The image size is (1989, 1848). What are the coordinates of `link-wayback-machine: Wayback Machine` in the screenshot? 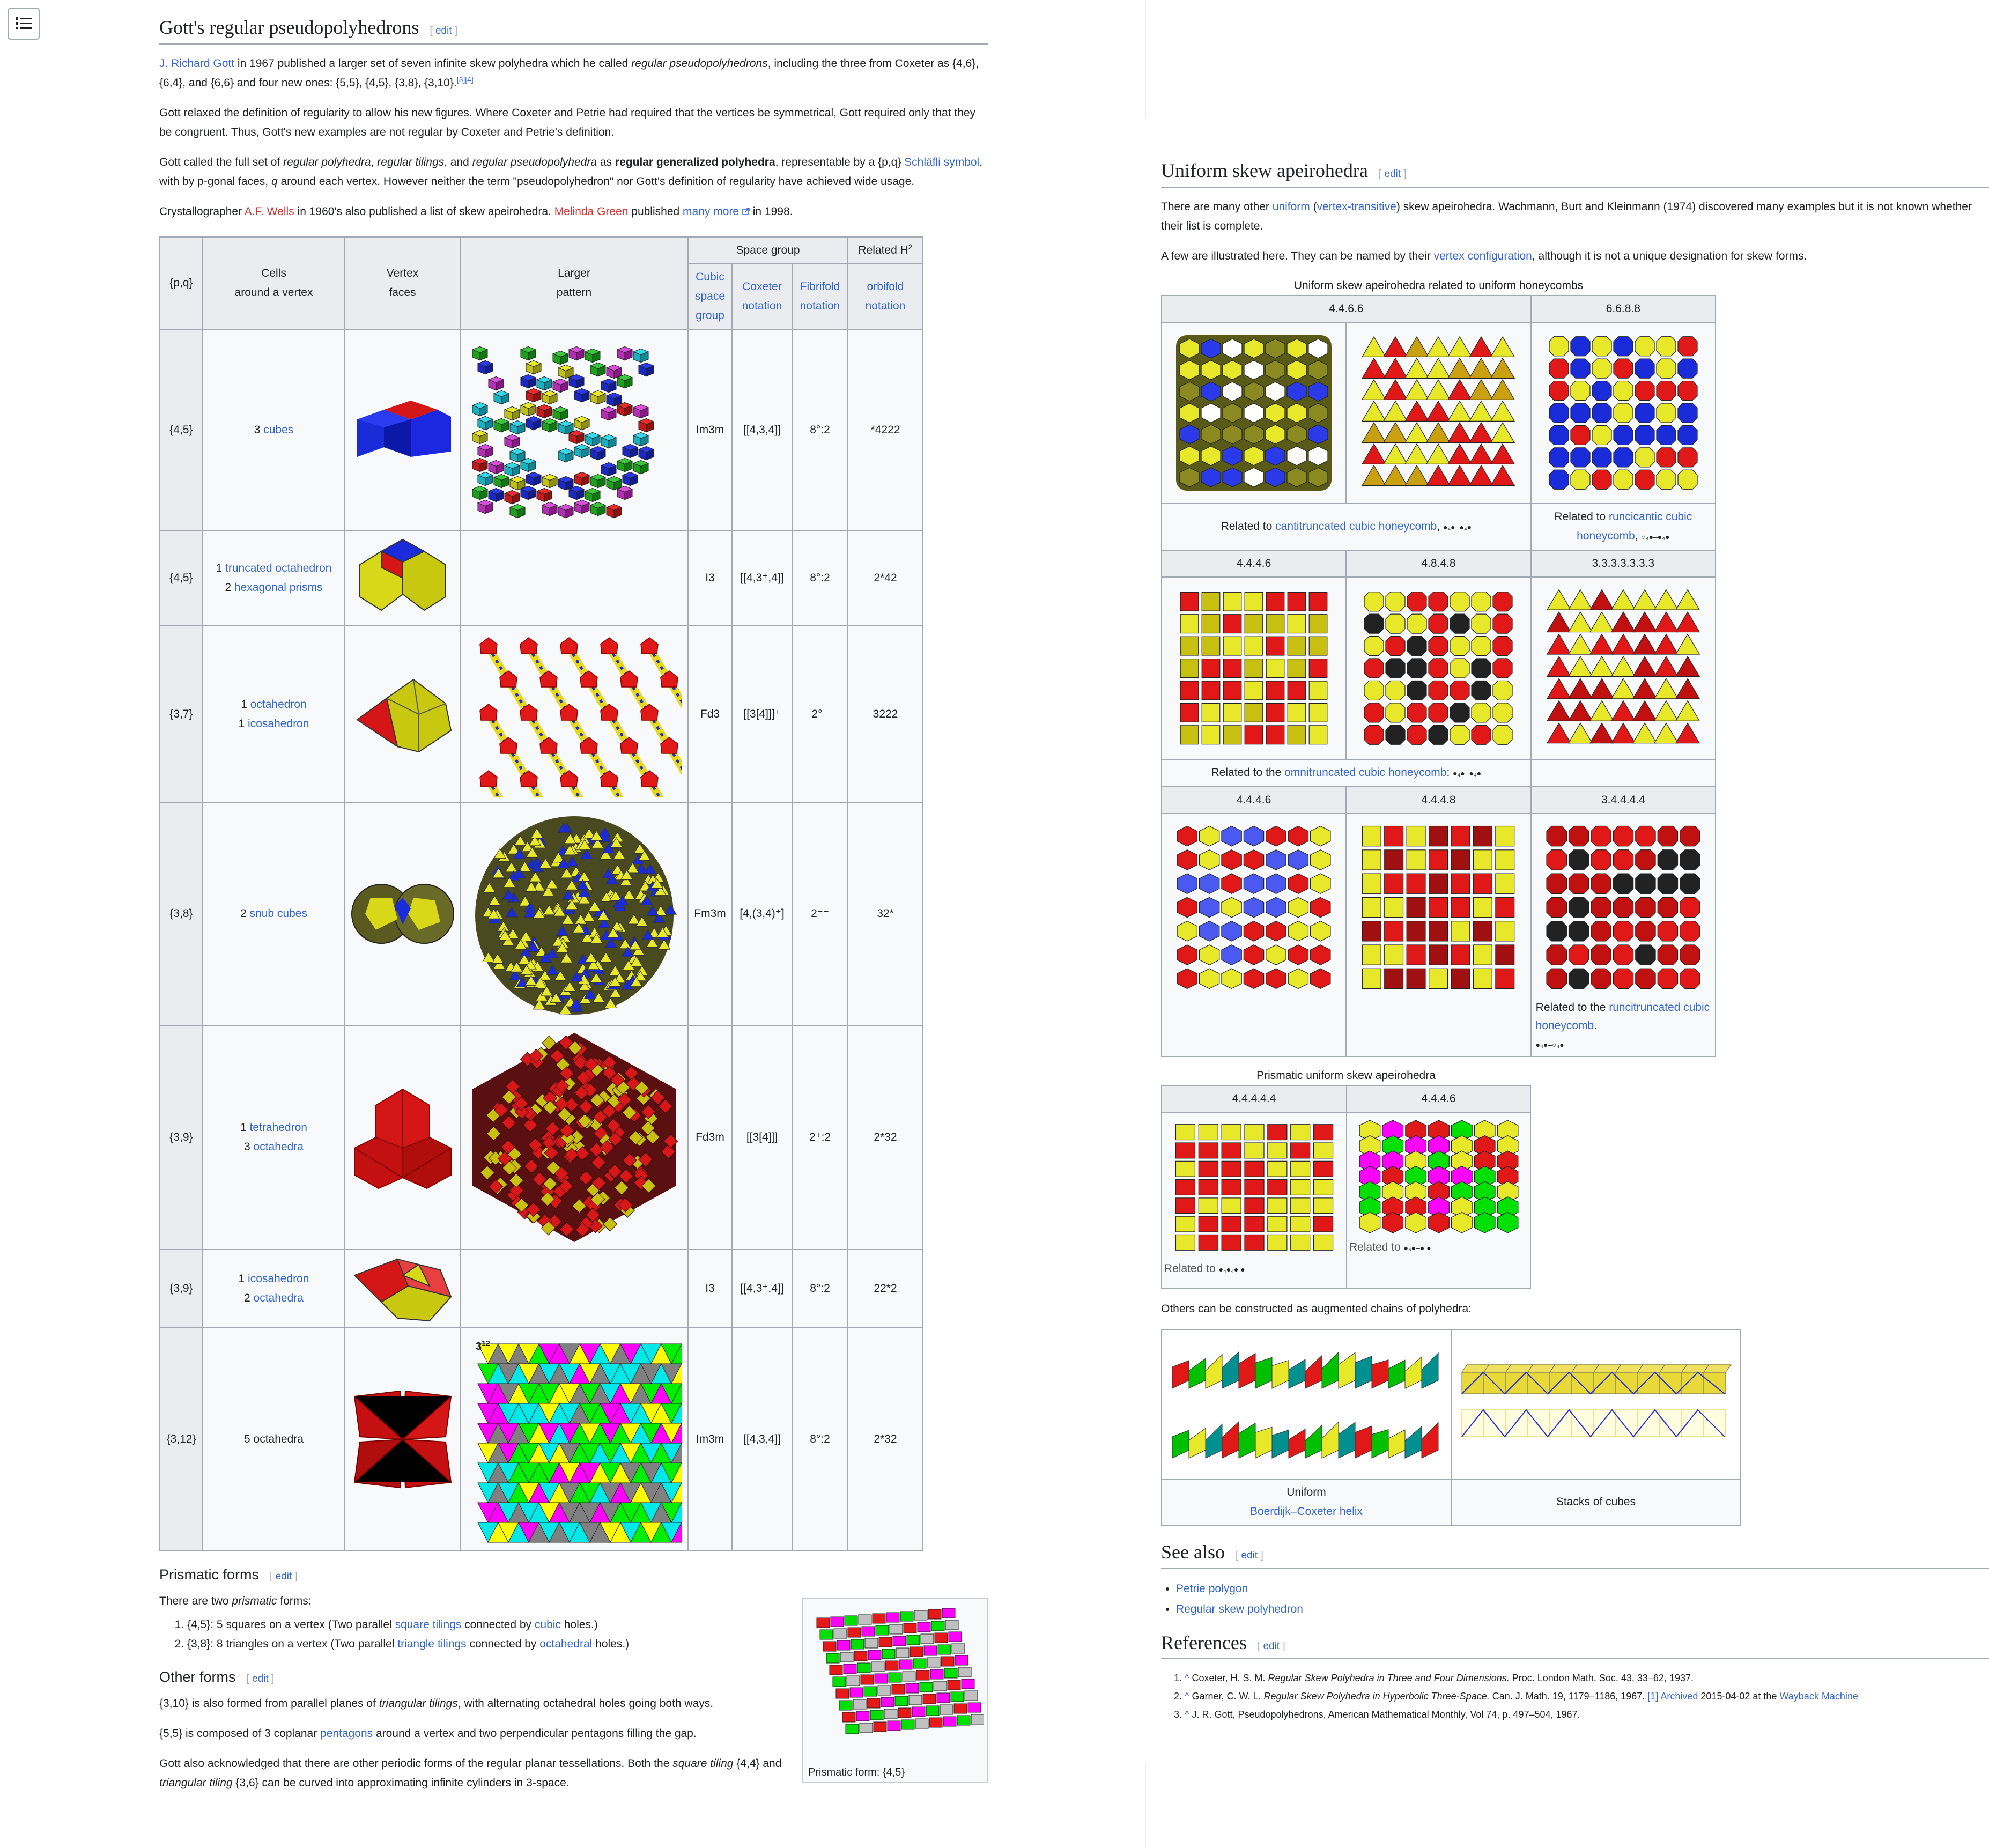 It's located at (1818, 1696).